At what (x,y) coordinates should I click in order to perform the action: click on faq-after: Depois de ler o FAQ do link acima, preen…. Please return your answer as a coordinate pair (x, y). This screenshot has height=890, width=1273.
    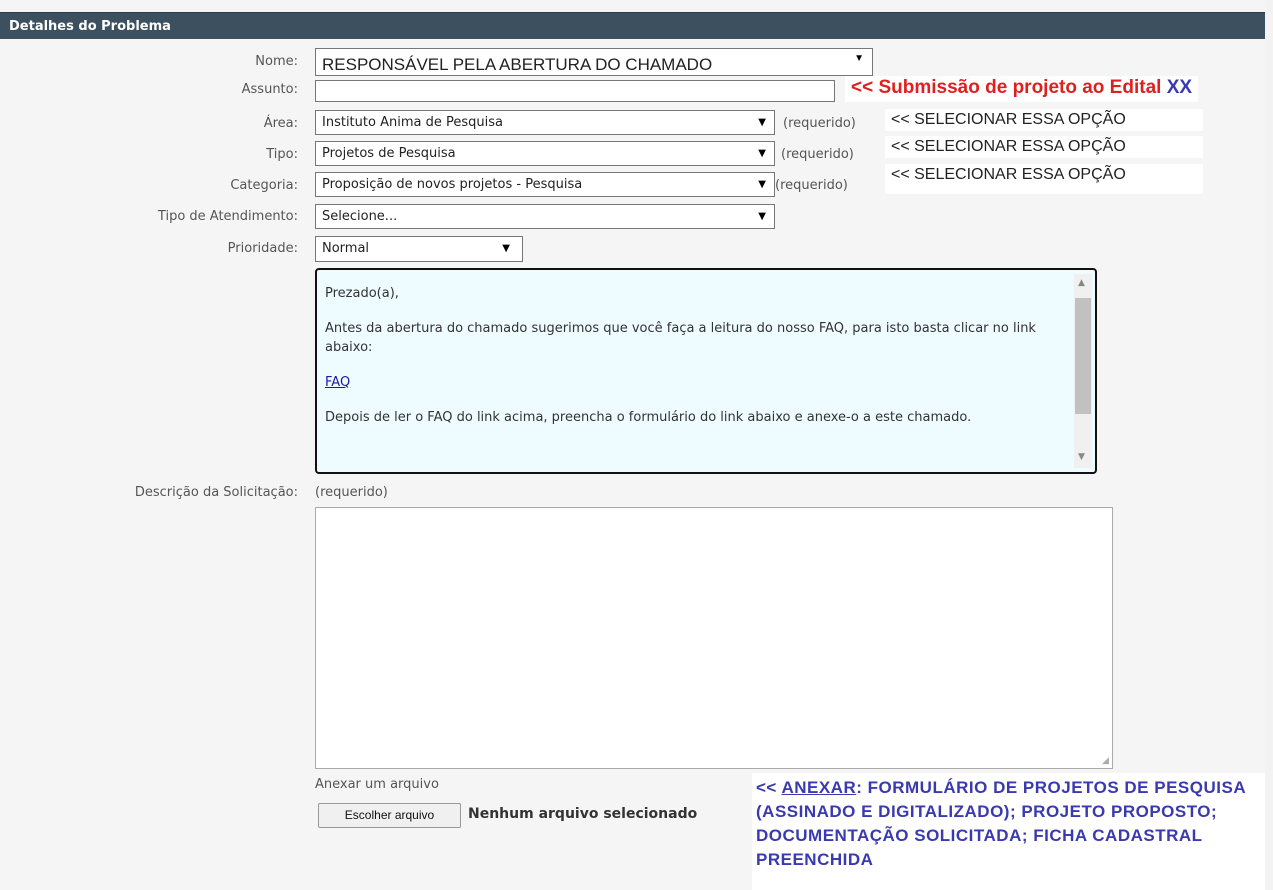
    Looking at the image, I should click on (648, 417).